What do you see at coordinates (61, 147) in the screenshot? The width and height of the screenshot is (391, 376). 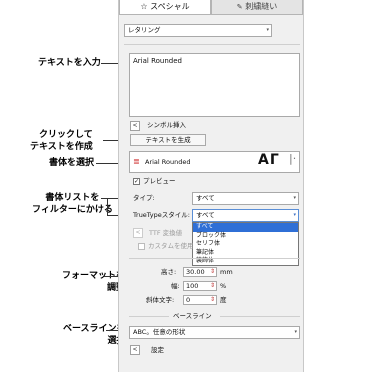 I see `callout-click-create-line2: テキストを作成` at bounding box center [61, 147].